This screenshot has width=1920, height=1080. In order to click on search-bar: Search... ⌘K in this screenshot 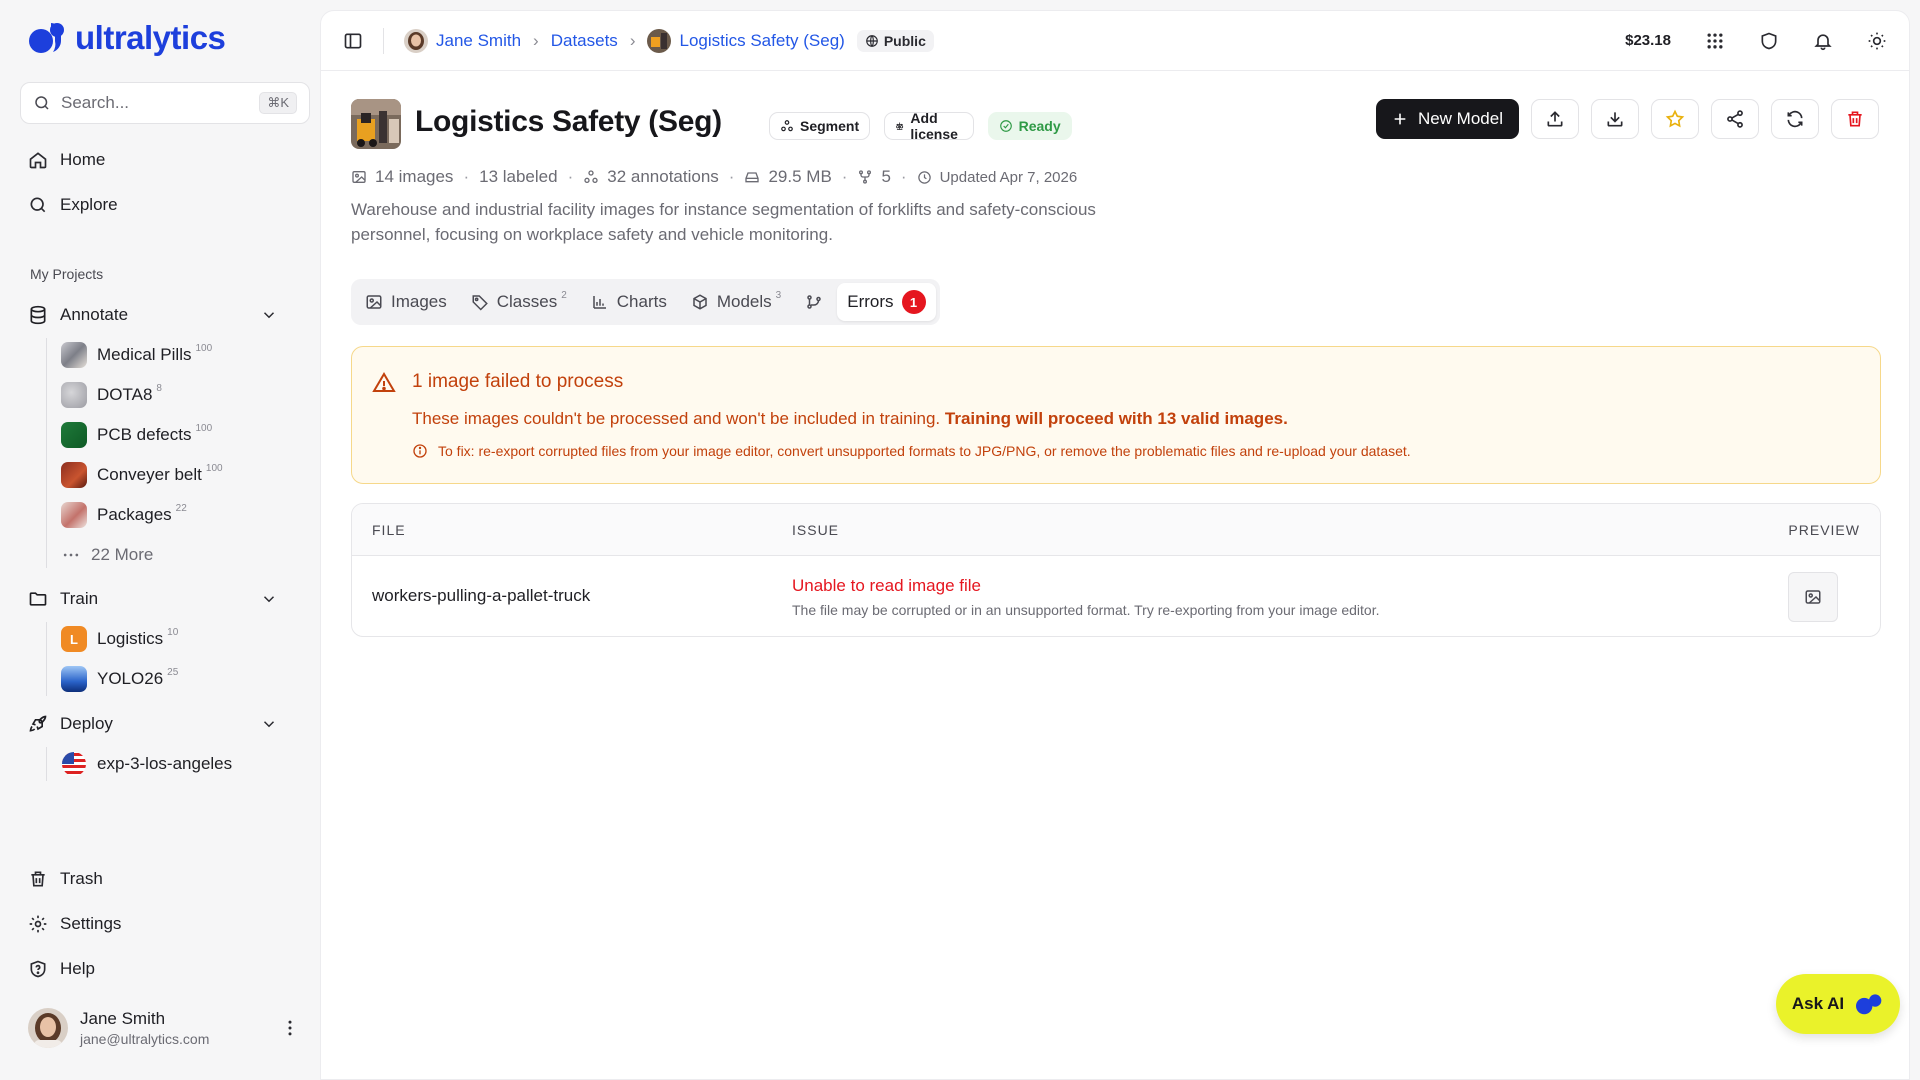, I will do `click(165, 103)`.